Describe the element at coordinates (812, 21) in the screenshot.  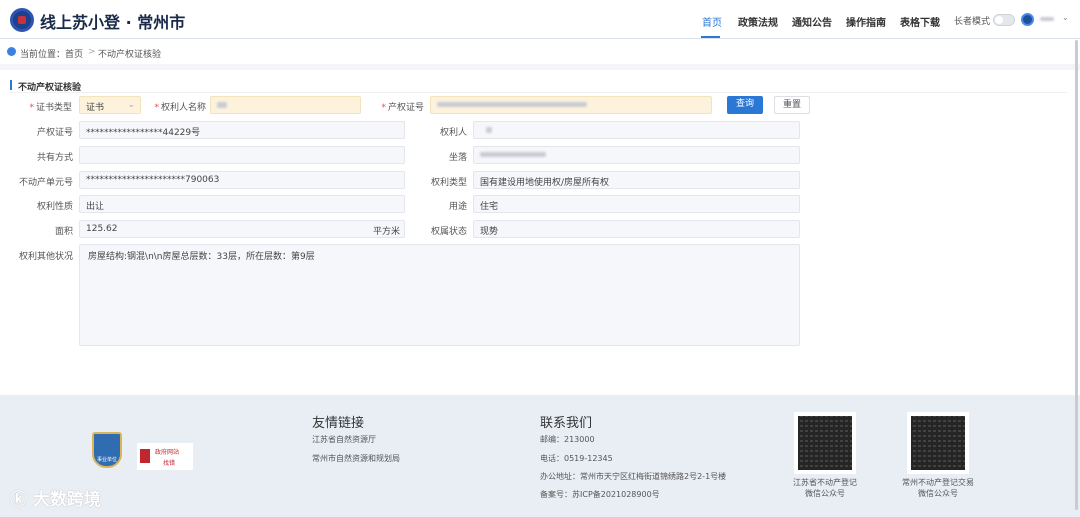
I see `nav-notice: 通知公告` at that location.